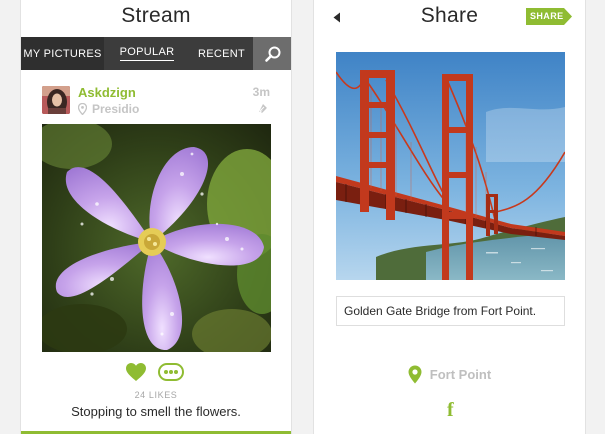 The height and width of the screenshot is (434, 605). I want to click on share-button: SHARE, so click(549, 16).